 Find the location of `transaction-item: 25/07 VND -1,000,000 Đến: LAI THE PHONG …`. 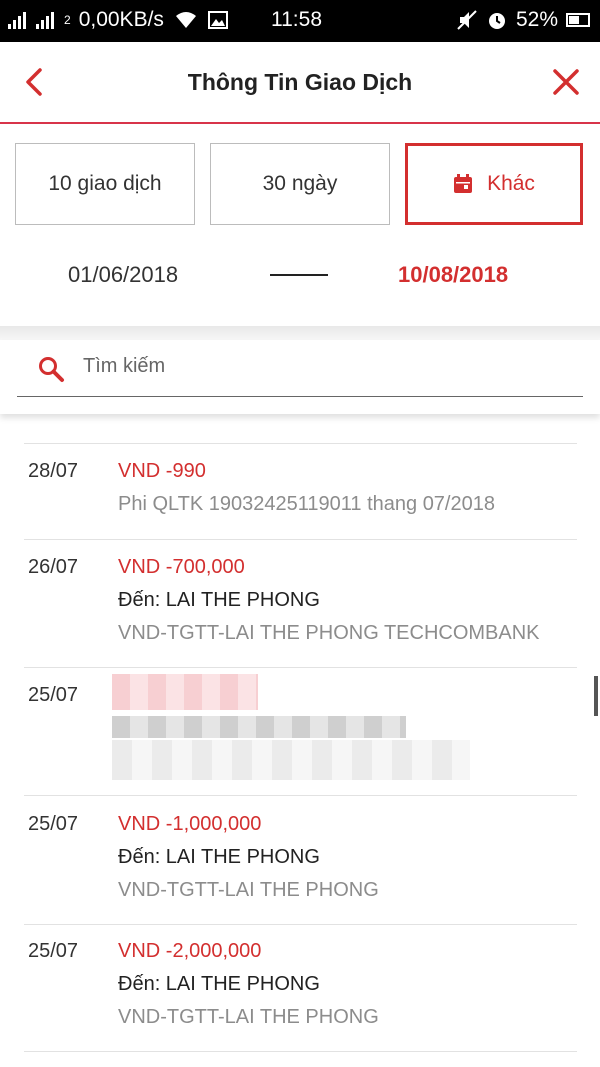

transaction-item: 25/07 VND -1,000,000 Đến: LAI THE PHONG … is located at coordinates (300, 867).